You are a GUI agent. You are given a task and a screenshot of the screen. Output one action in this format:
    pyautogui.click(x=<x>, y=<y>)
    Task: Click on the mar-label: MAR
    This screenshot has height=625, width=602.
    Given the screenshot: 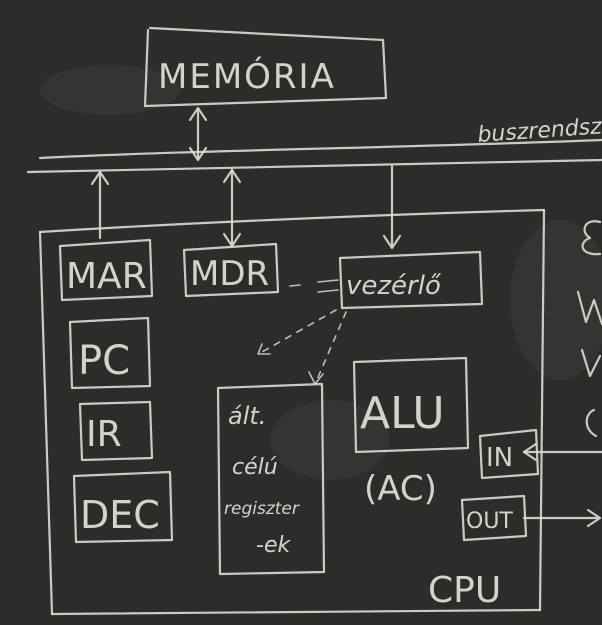 What is the action you would take?
    pyautogui.click(x=106, y=276)
    